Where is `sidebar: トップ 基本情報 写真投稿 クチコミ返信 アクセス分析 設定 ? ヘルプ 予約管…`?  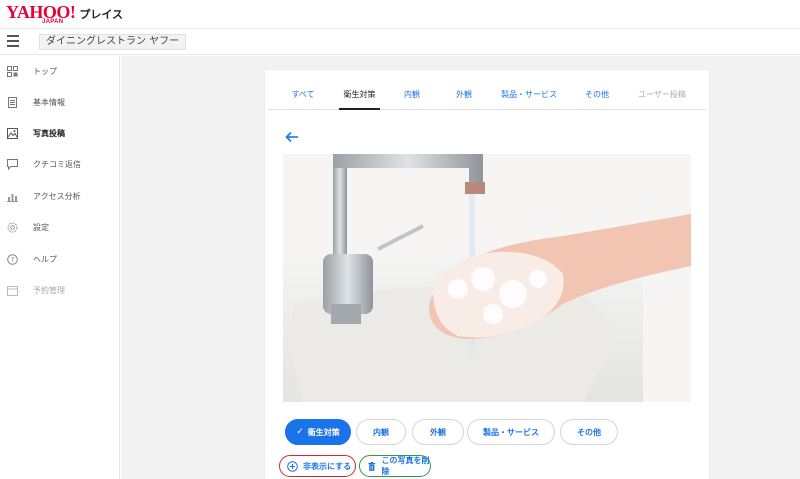 sidebar: トップ 基本情報 写真投稿 クチコミ返信 アクセス分析 設定 ? ヘルプ 予約管… is located at coordinates (60, 267).